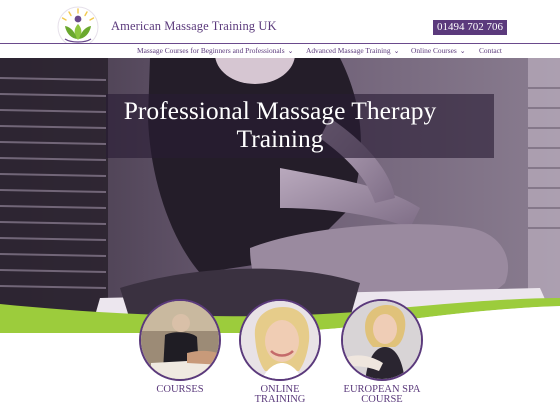 Image resolution: width=560 pixels, height=420 pixels. What do you see at coordinates (280, 138) in the screenshot?
I see `hero-title-line: Training` at bounding box center [280, 138].